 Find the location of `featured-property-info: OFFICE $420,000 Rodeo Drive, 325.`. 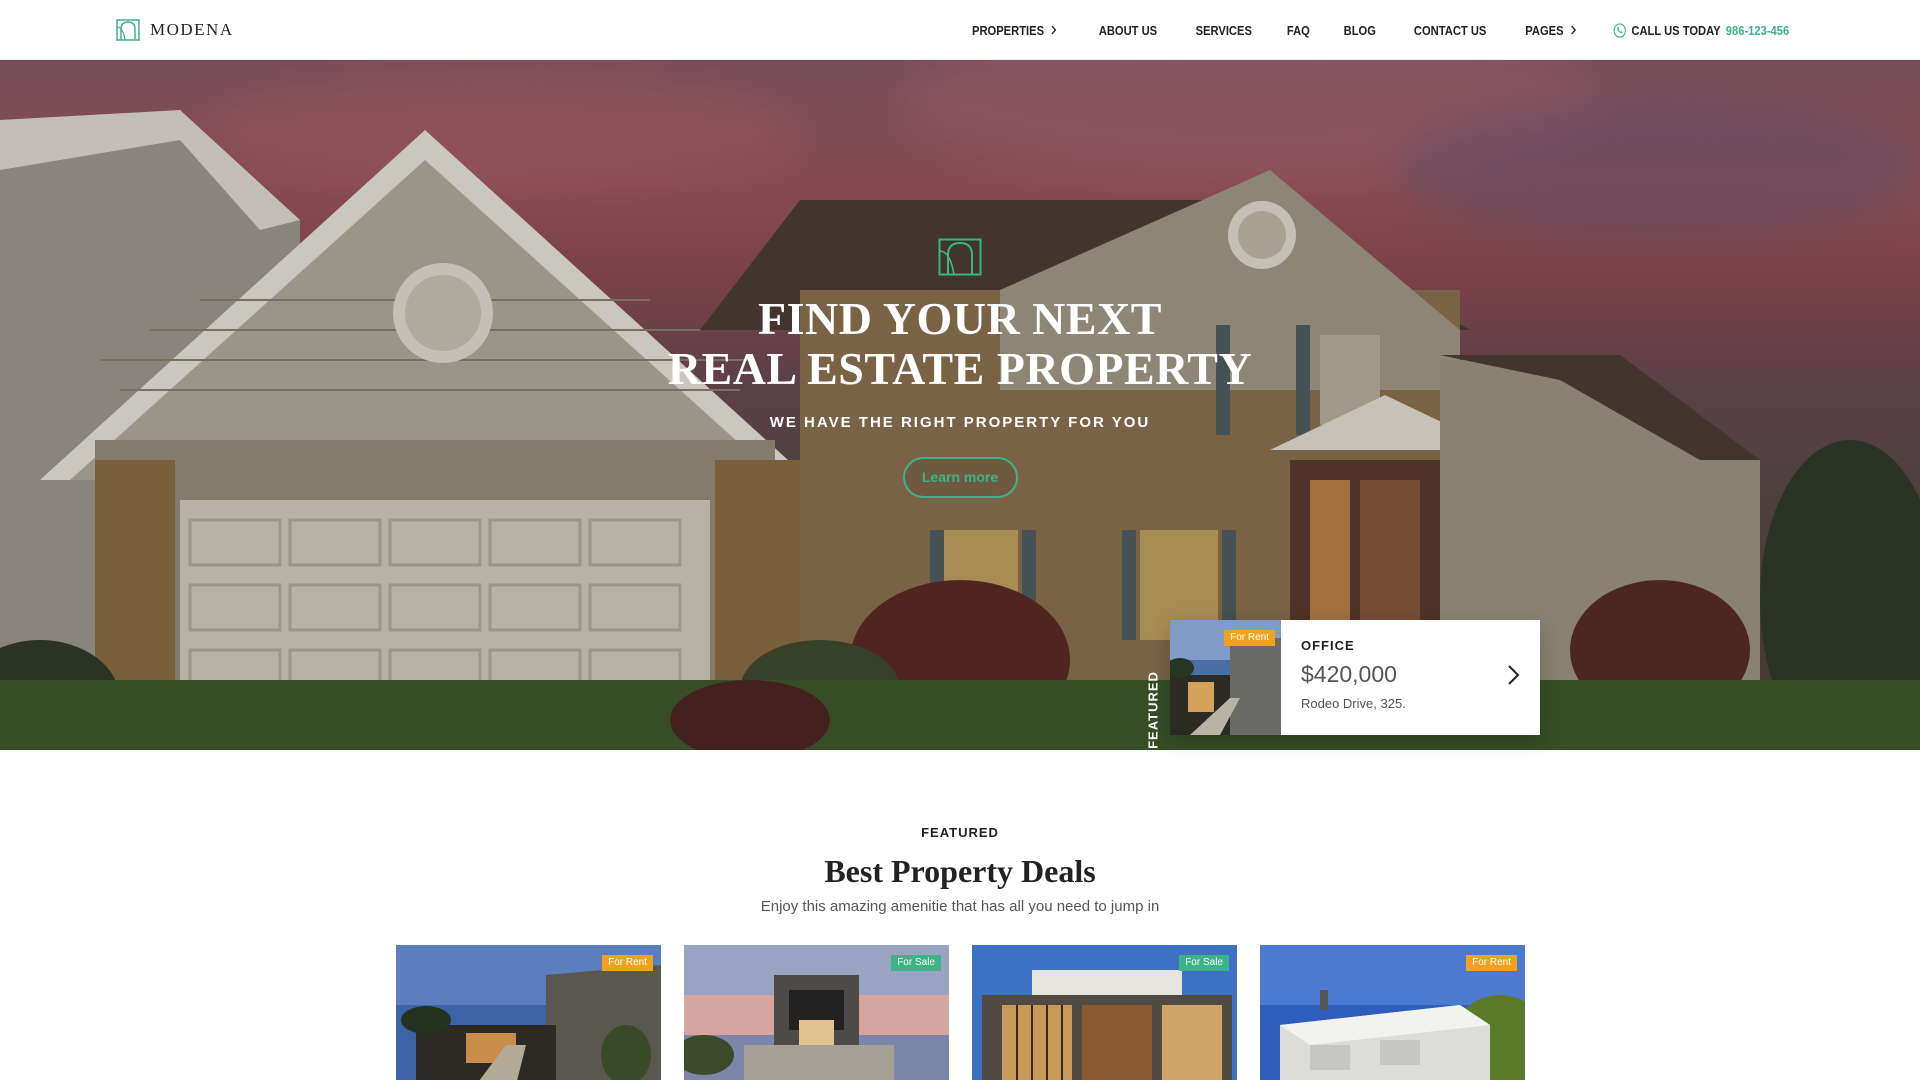

featured-property-info: OFFICE $420,000 Rodeo Drive, 325. is located at coordinates (1410, 677).